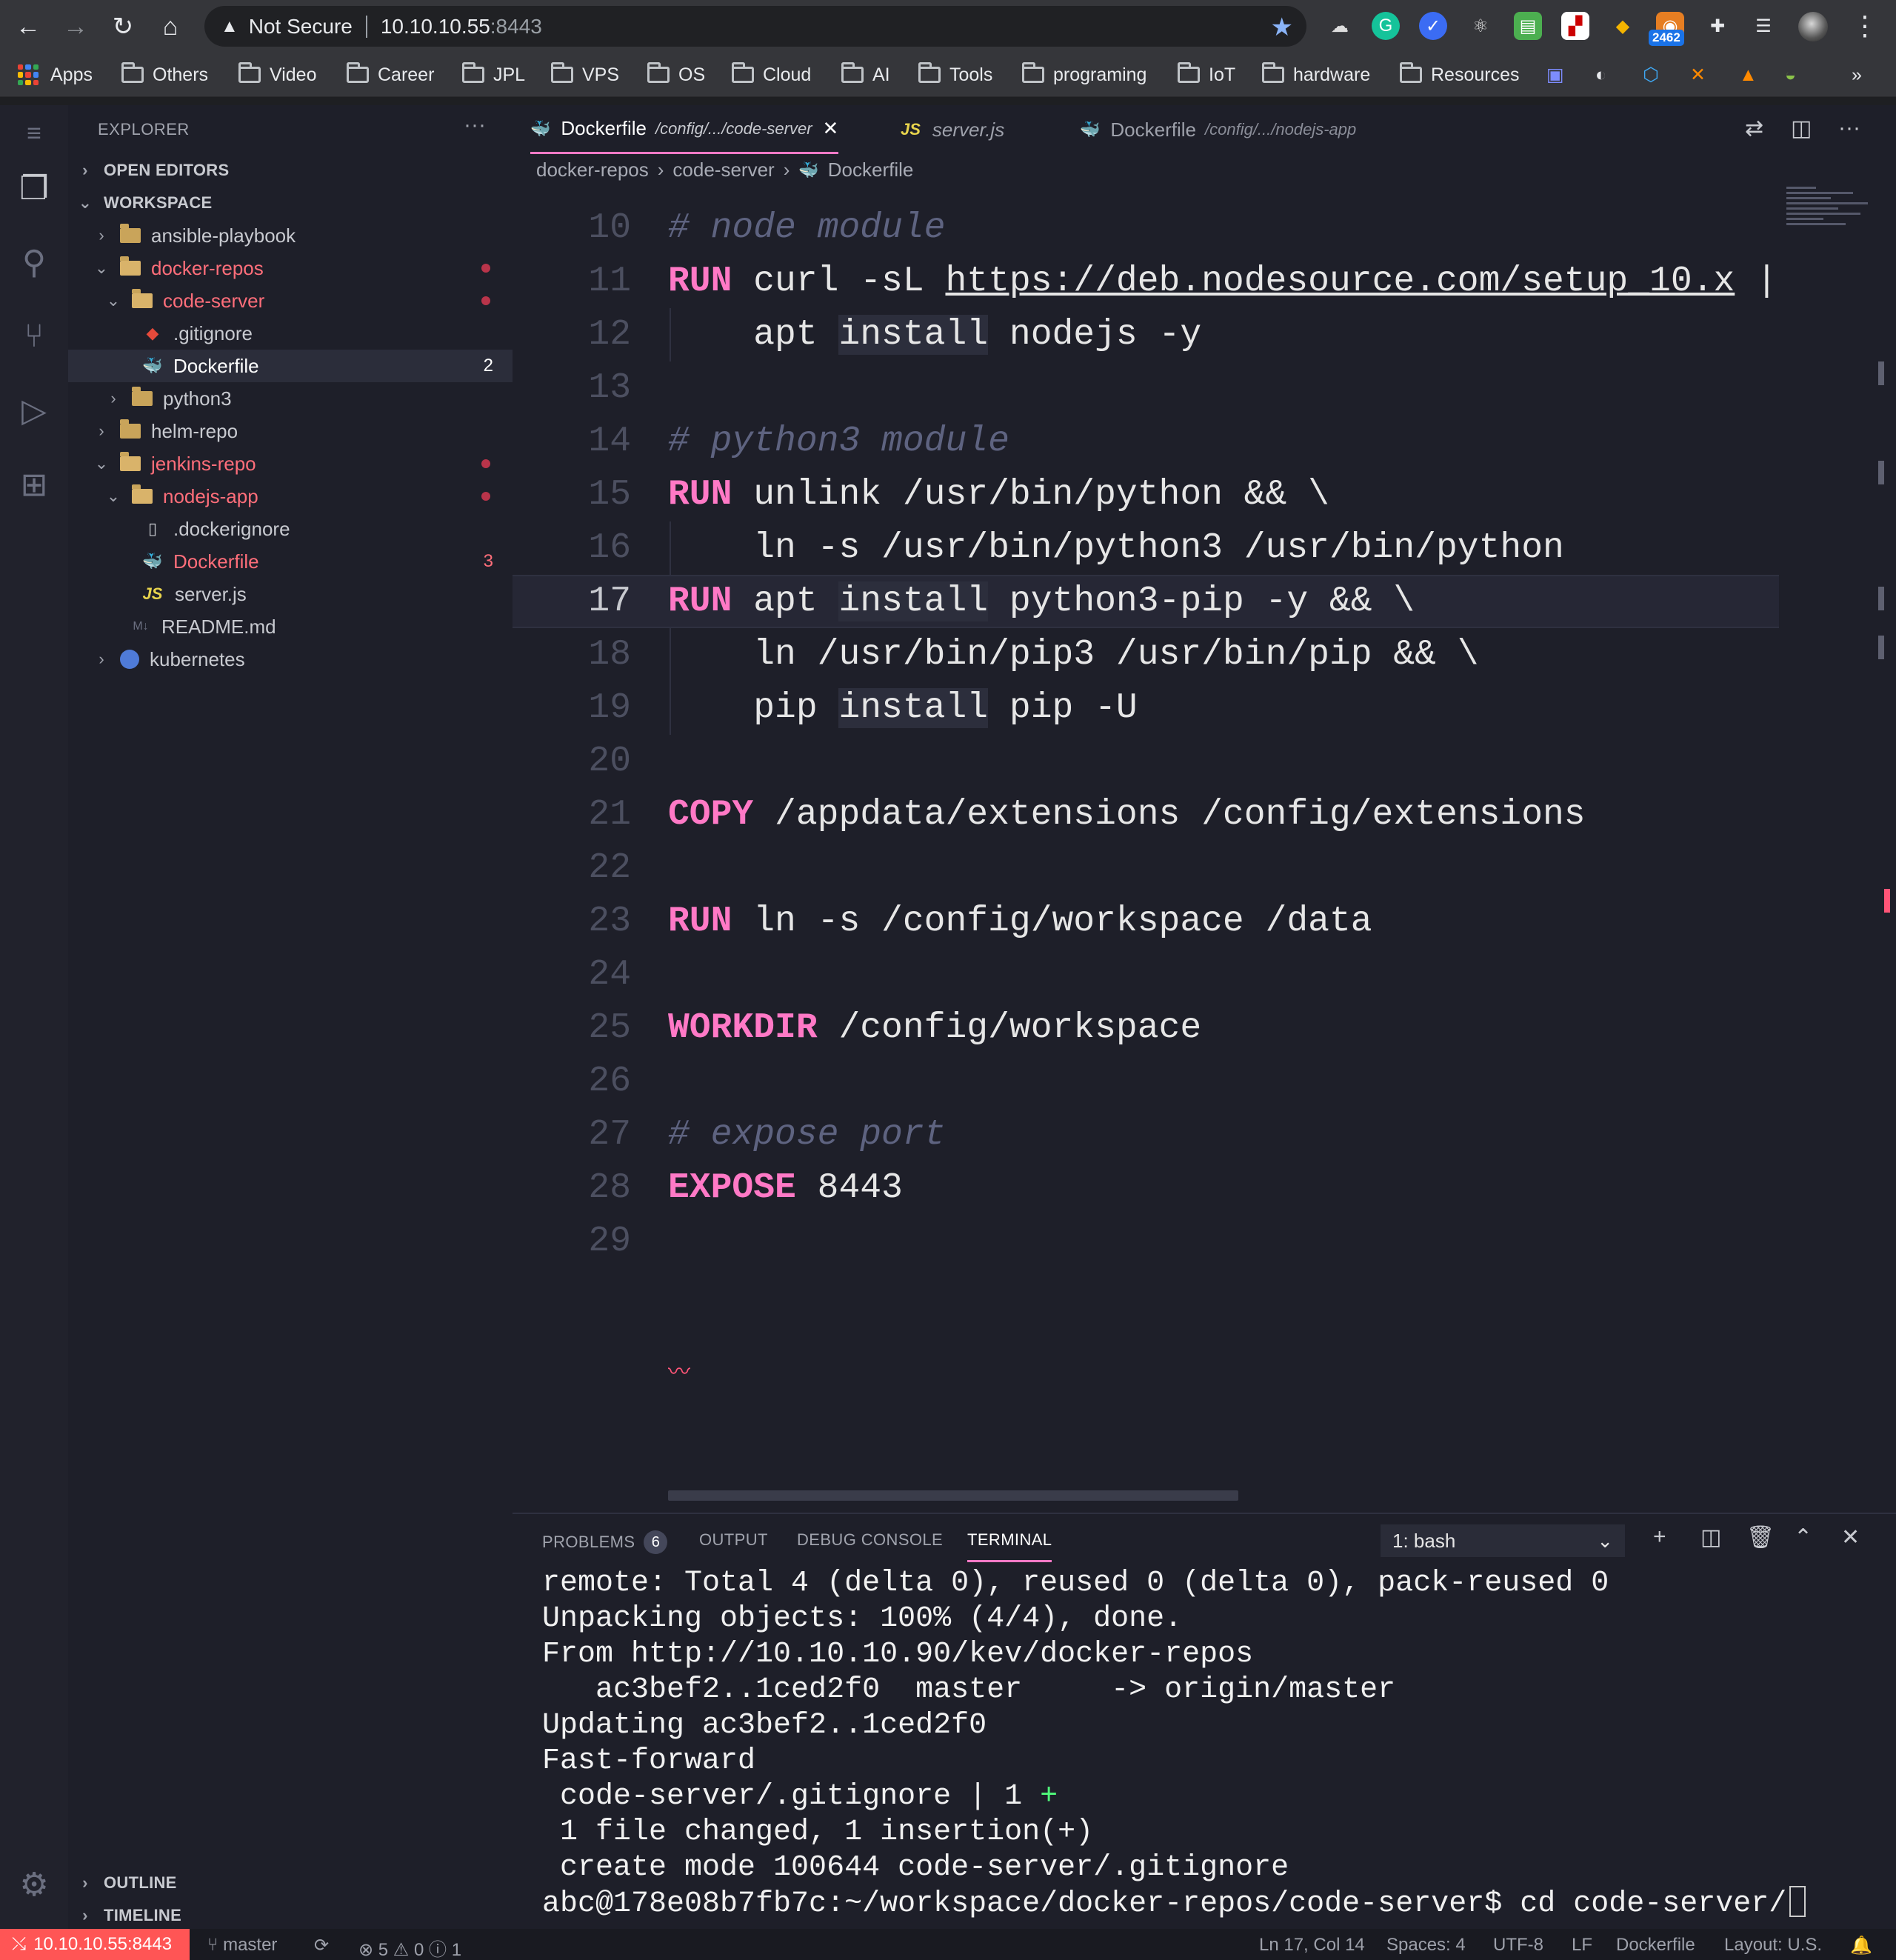  Describe the element at coordinates (493, 74) in the screenshot. I see `bookmark-folder: JPL` at that location.